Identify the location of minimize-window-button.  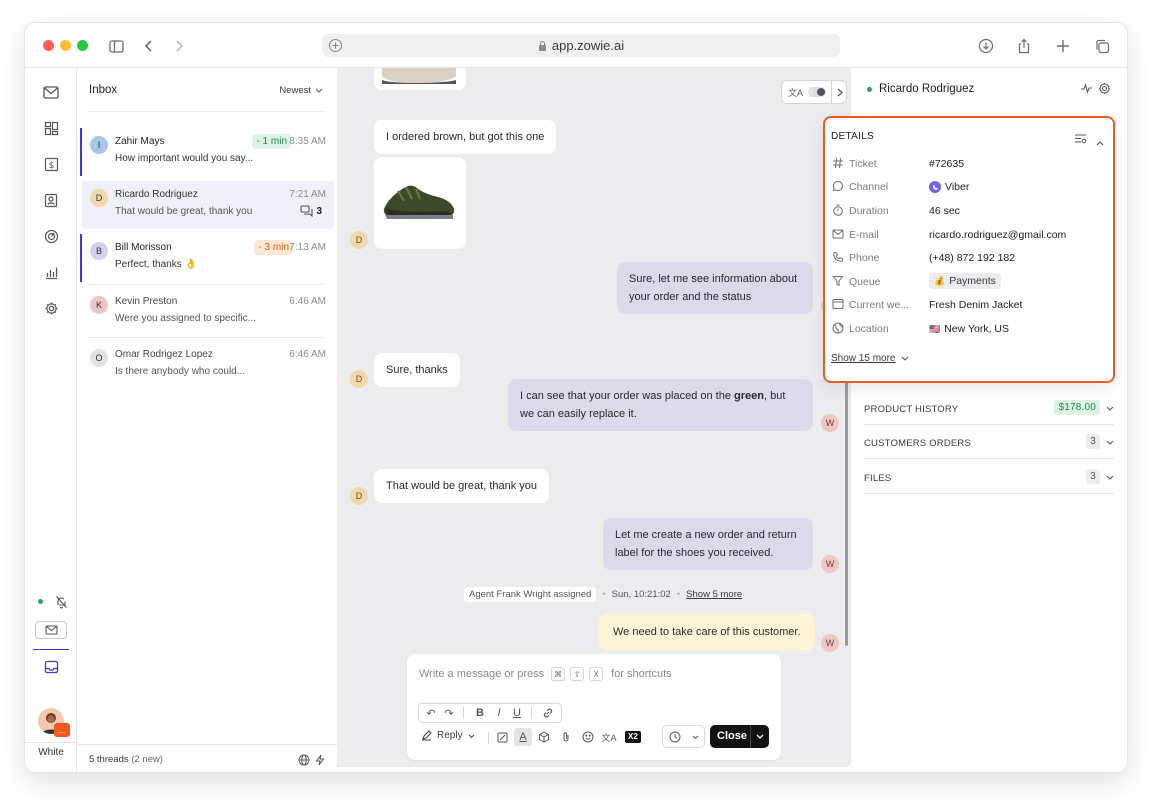
(65, 45).